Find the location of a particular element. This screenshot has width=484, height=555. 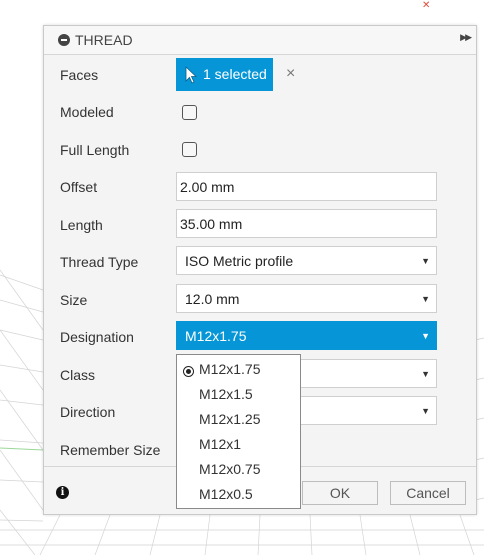

designation-label: Designation is located at coordinates (97, 337).